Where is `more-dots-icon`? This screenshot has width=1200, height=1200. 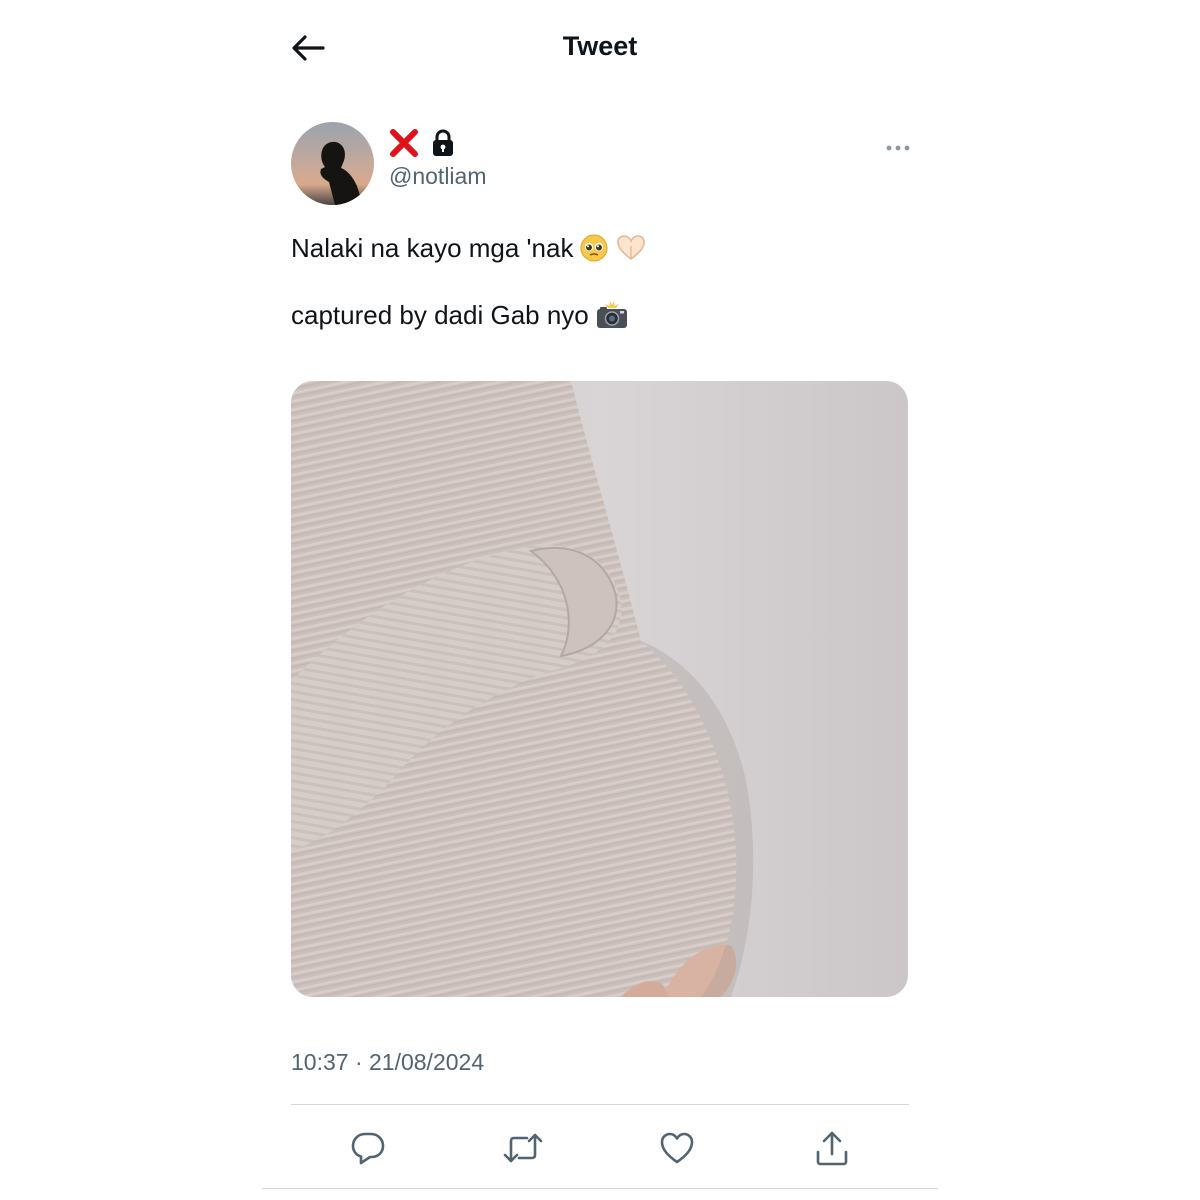 more-dots-icon is located at coordinates (898, 148).